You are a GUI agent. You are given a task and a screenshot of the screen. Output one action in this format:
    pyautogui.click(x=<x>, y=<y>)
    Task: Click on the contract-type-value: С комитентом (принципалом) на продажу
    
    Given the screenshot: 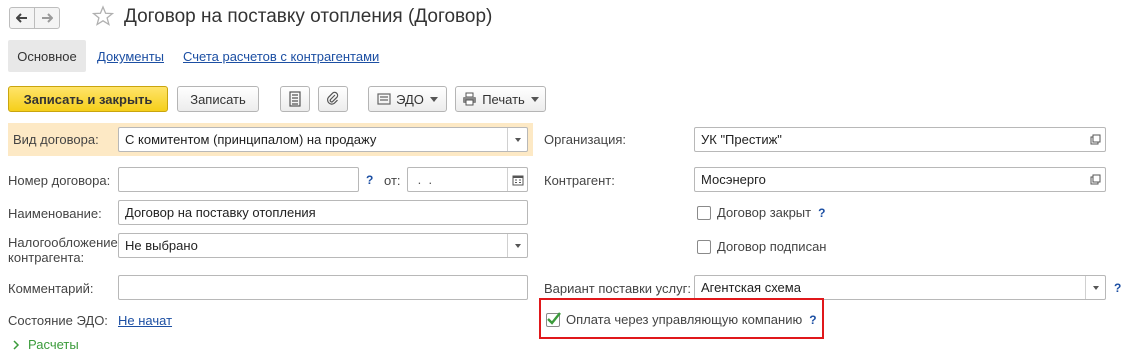 What is the action you would take?
    pyautogui.click(x=251, y=139)
    